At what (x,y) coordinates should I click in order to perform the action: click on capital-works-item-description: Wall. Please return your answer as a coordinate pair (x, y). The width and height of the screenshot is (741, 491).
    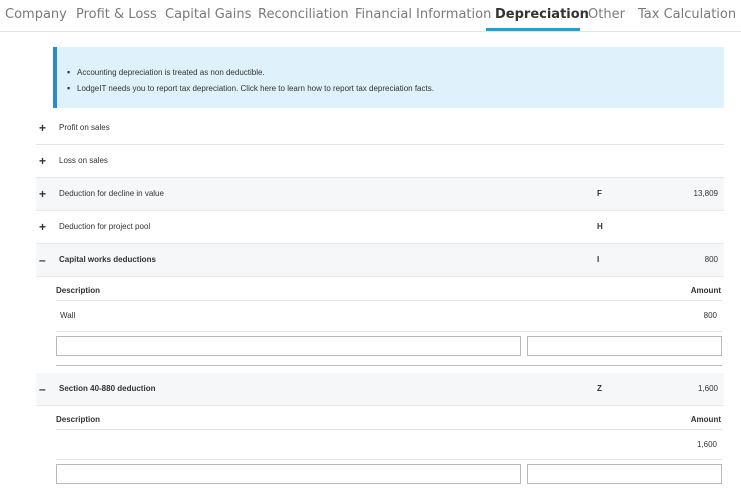
    Looking at the image, I should click on (68, 315).